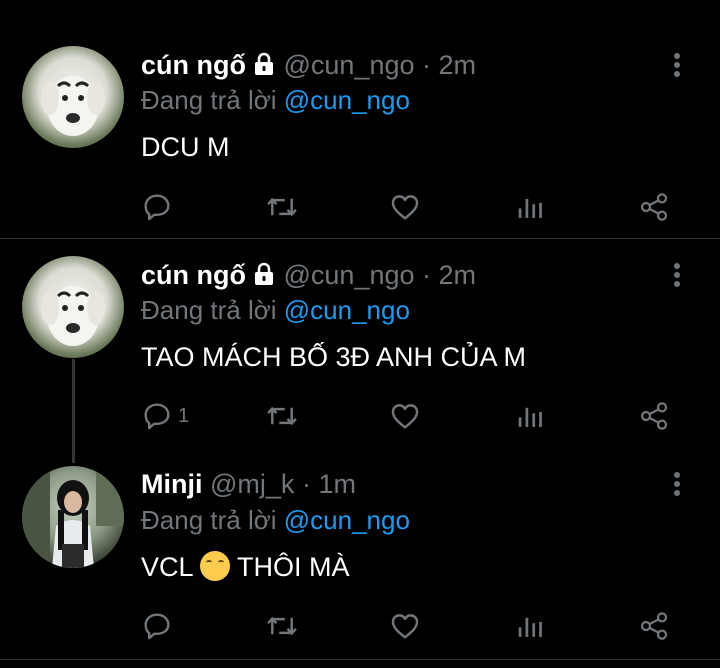  I want to click on thread-line, so click(73, 411).